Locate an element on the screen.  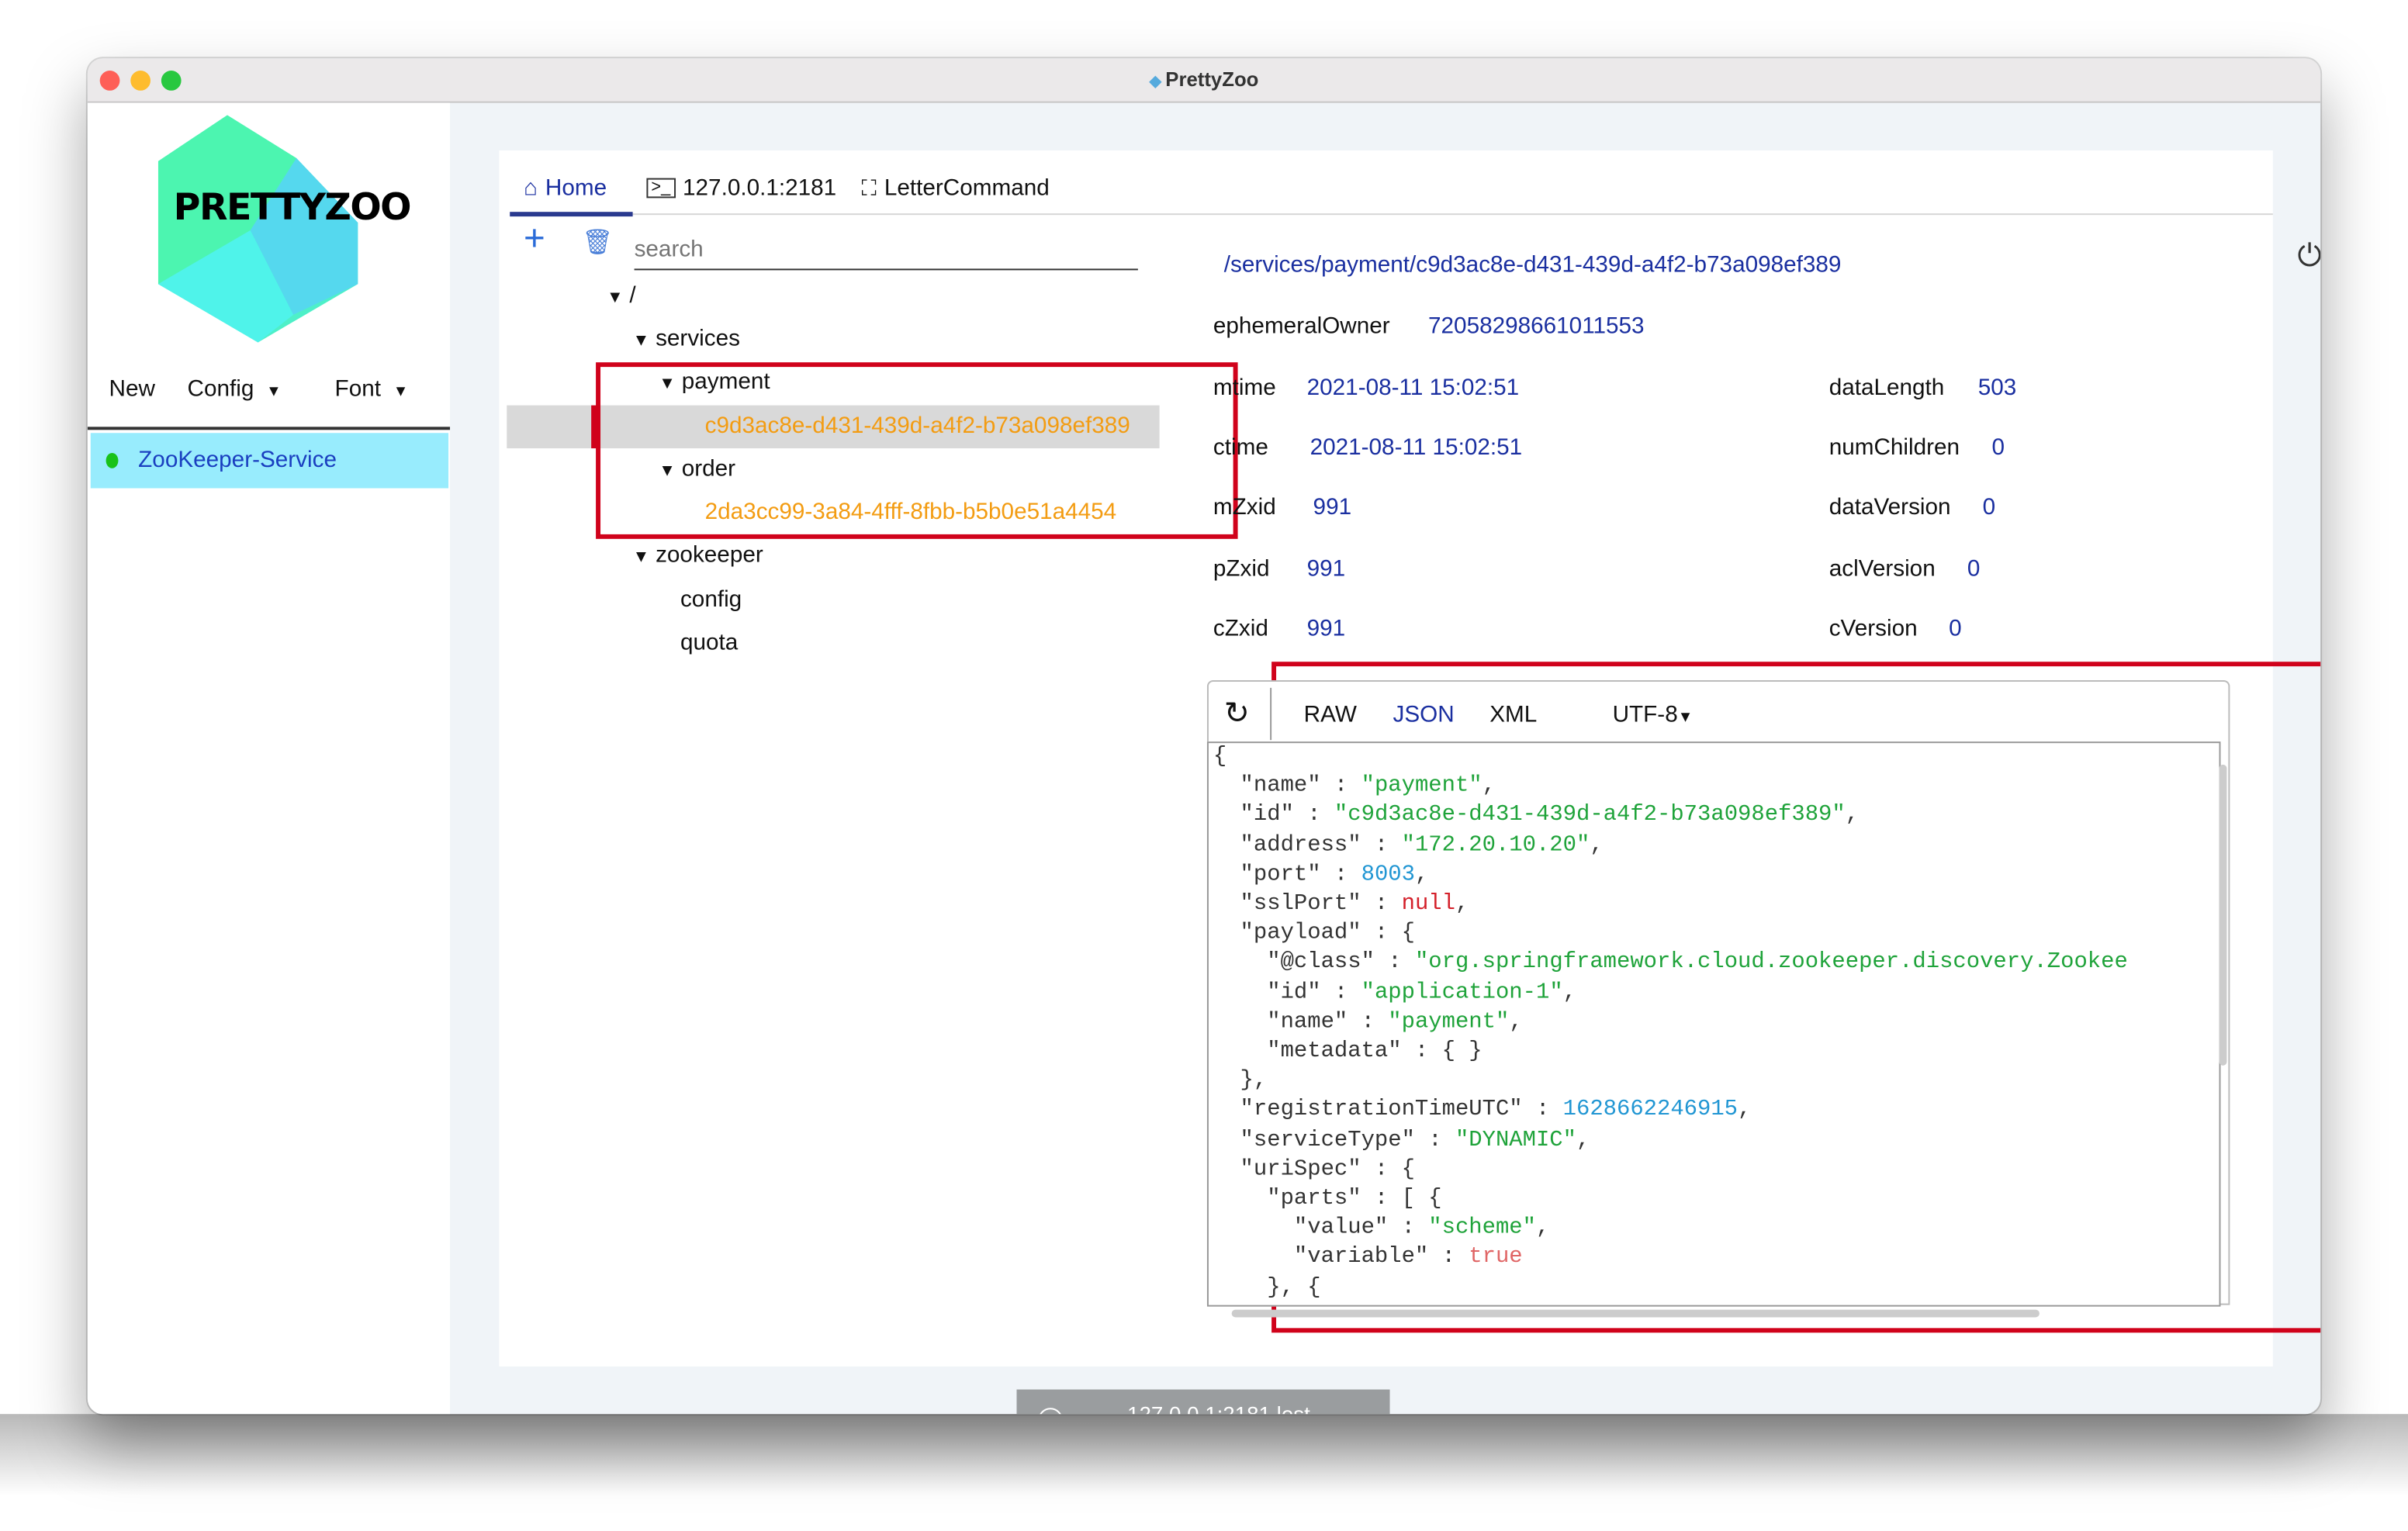
tab-label: Home is located at coordinates (576, 188).